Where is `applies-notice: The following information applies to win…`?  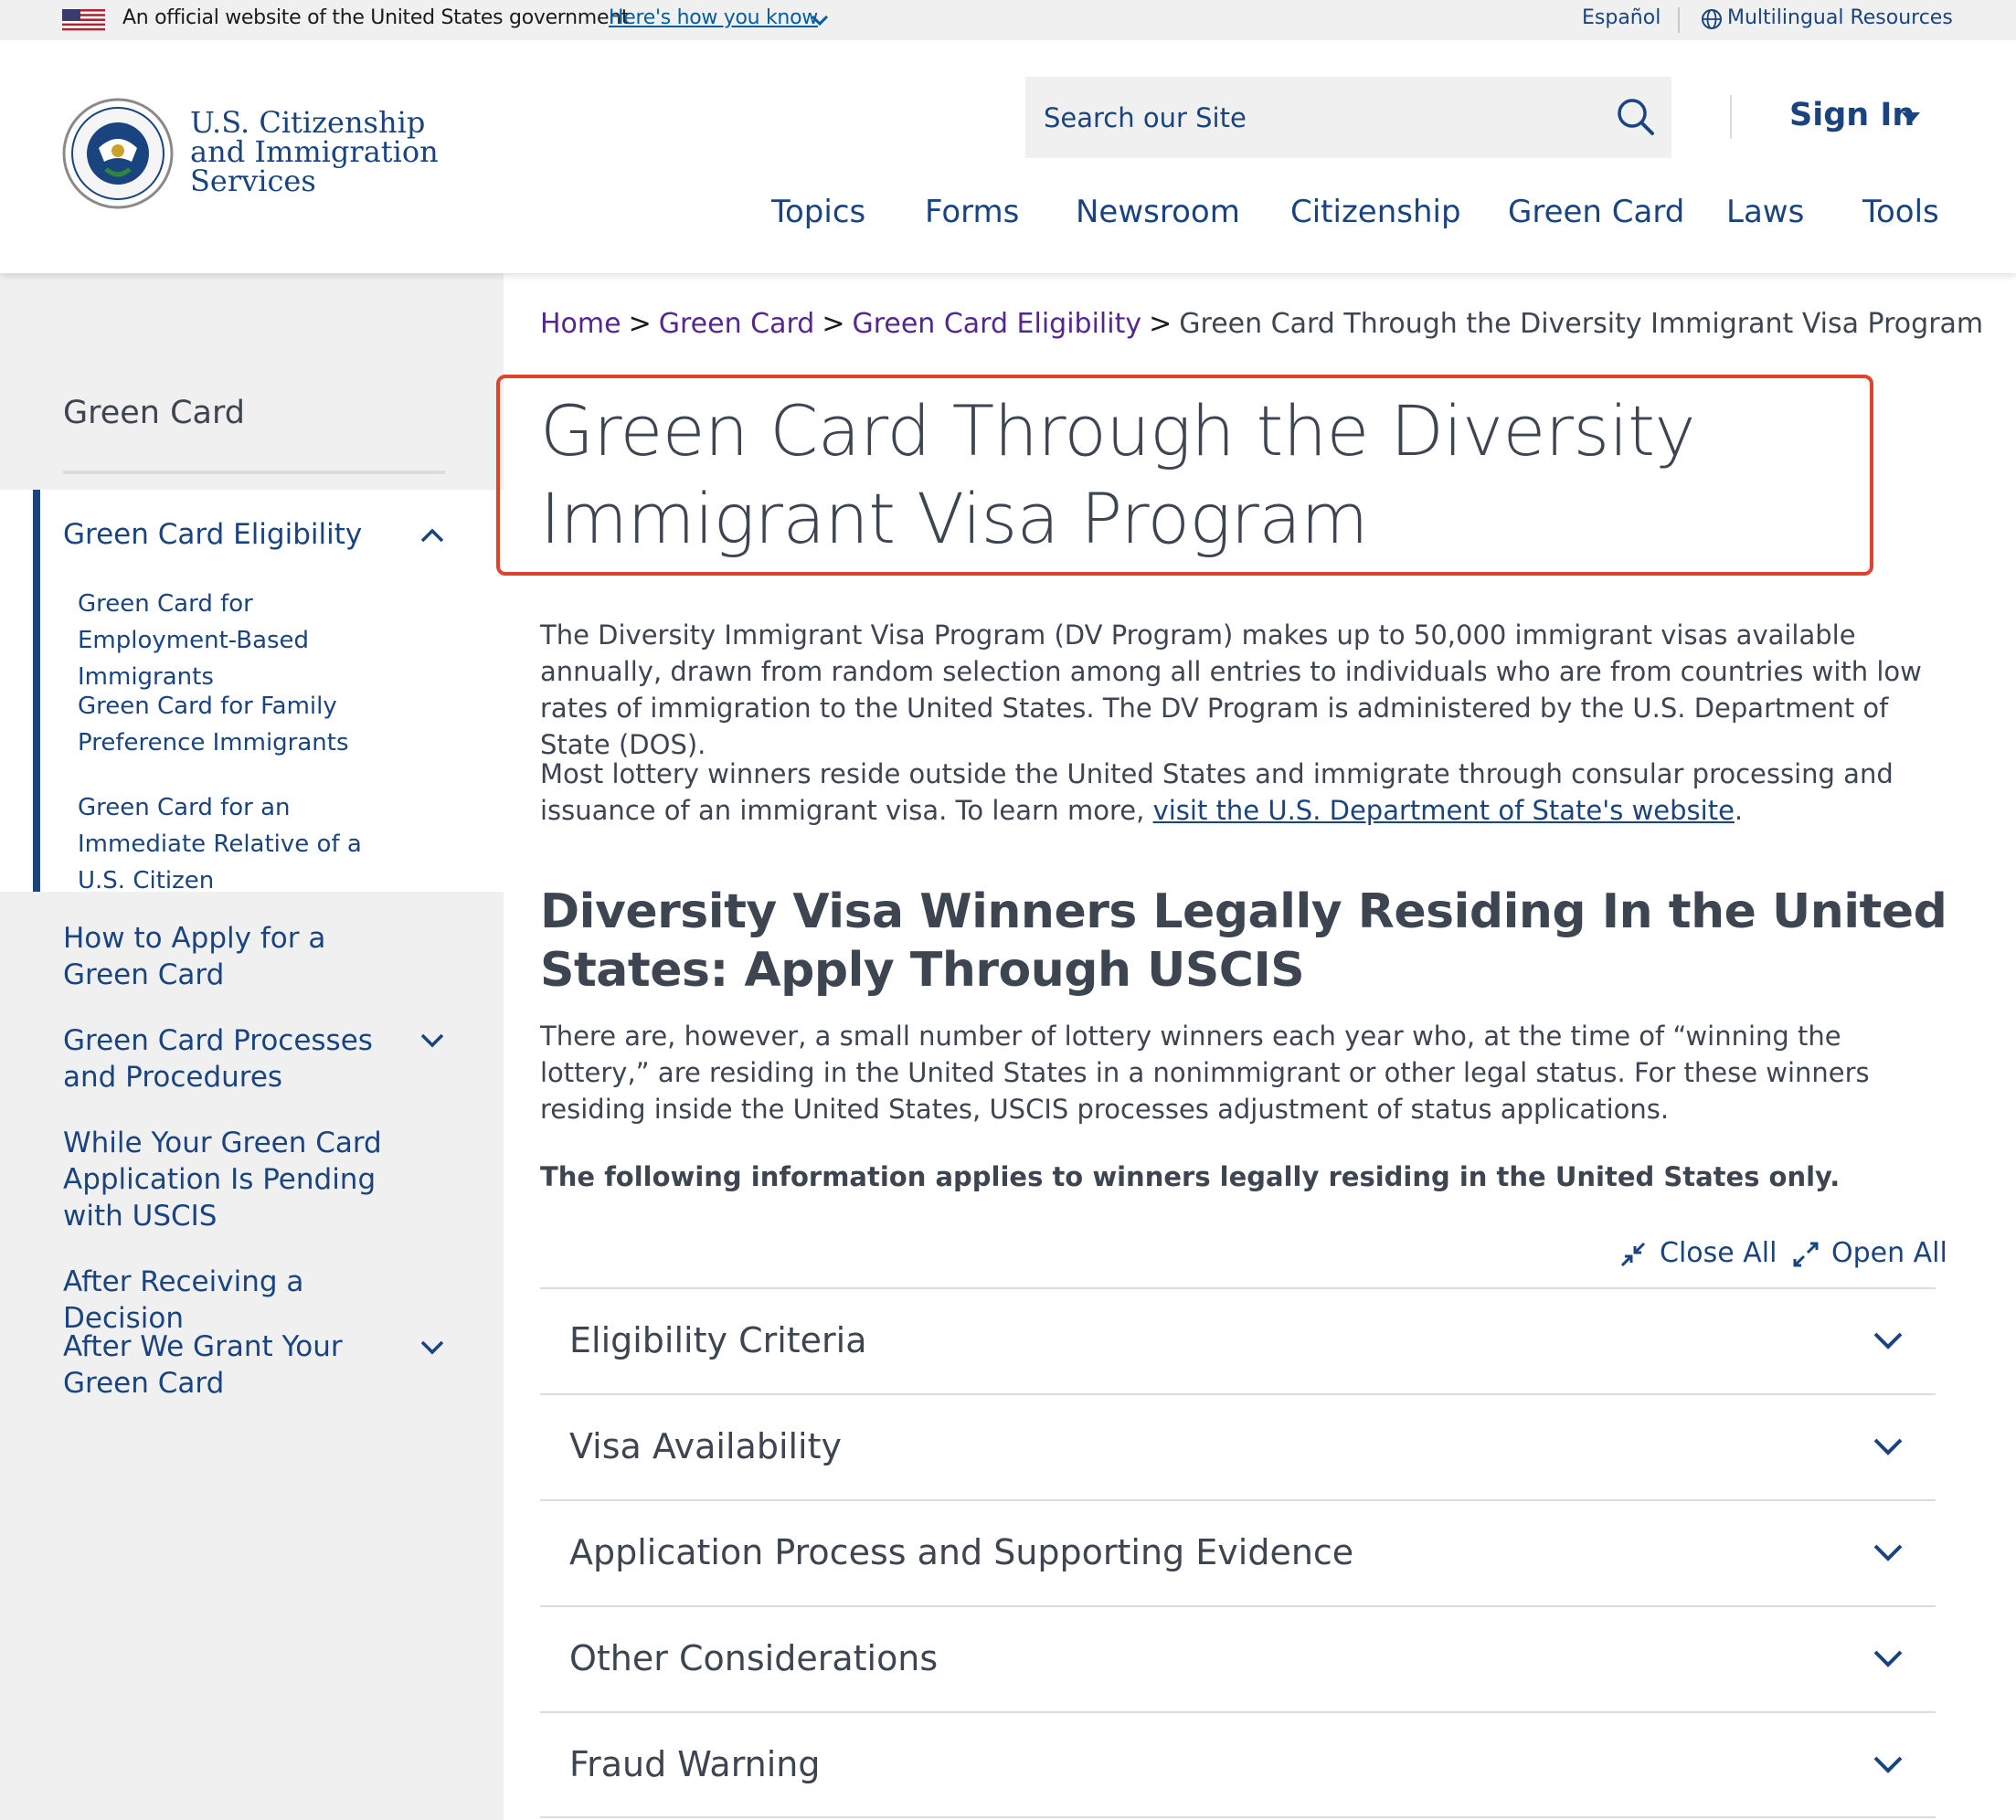 applies-notice: The following information applies to win… is located at coordinates (1190, 1176).